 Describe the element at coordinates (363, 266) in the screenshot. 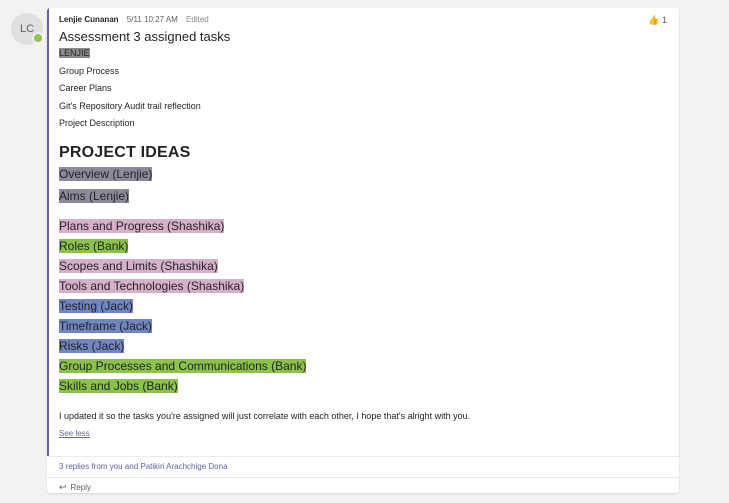

I see `idea-item: Scopes and Limits (Shashika)` at that location.